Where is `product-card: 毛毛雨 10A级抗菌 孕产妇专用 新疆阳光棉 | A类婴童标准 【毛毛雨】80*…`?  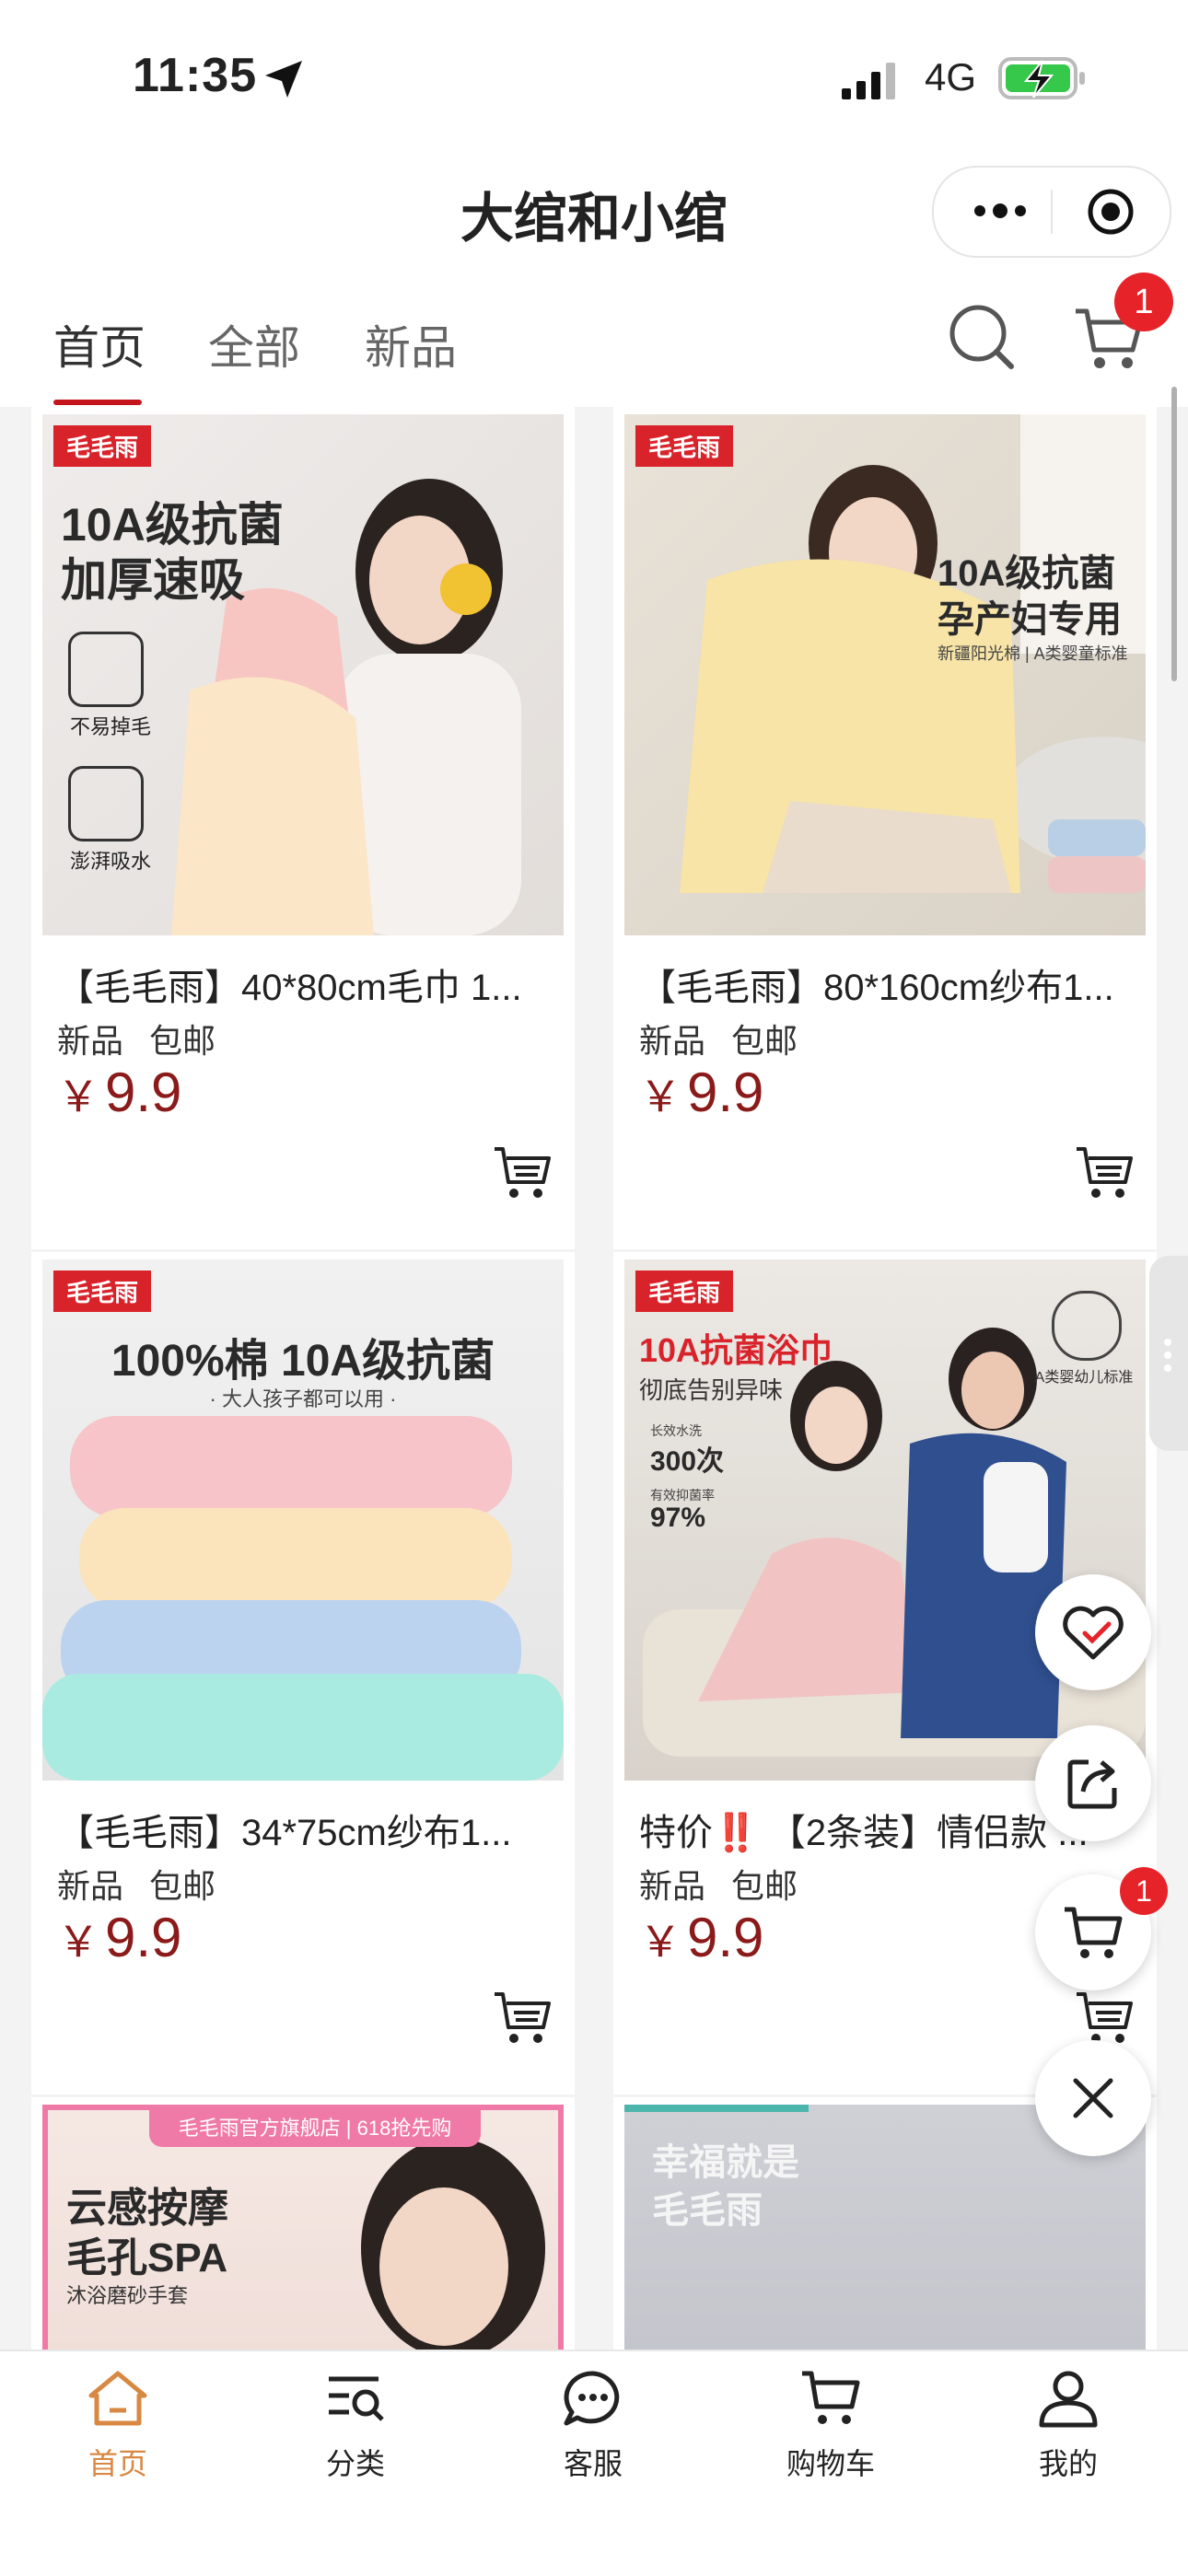 product-card: 毛毛雨 10A级抗菌 孕产妇专用 新疆阳光棉 | A类婴童标准 【毛毛雨】80*… is located at coordinates (885, 828).